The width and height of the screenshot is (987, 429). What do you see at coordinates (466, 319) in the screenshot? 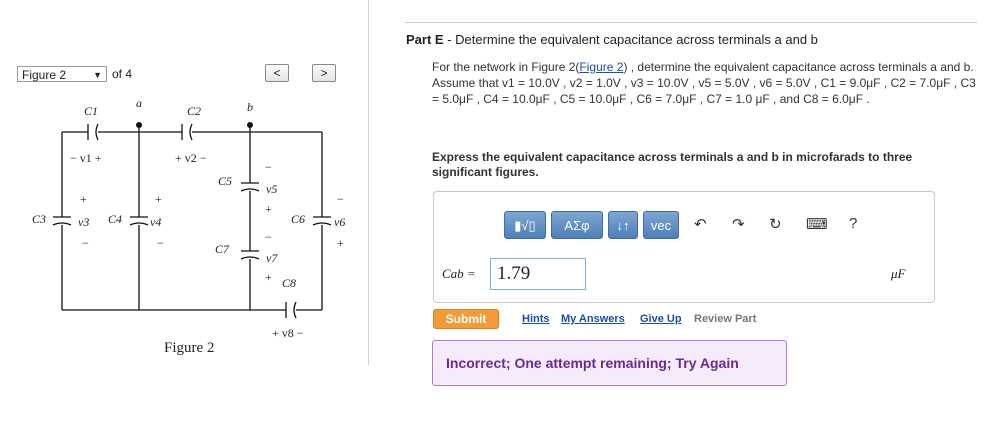
I see `submit-button: Submit` at bounding box center [466, 319].